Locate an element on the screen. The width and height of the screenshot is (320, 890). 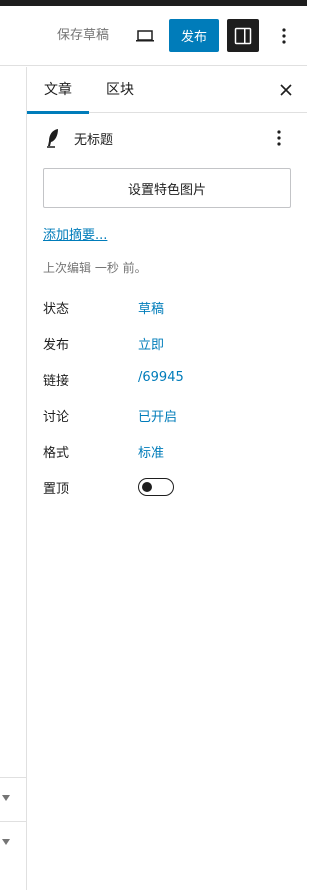
meta-row-discussion: 讨论 已开启 is located at coordinates (167, 416).